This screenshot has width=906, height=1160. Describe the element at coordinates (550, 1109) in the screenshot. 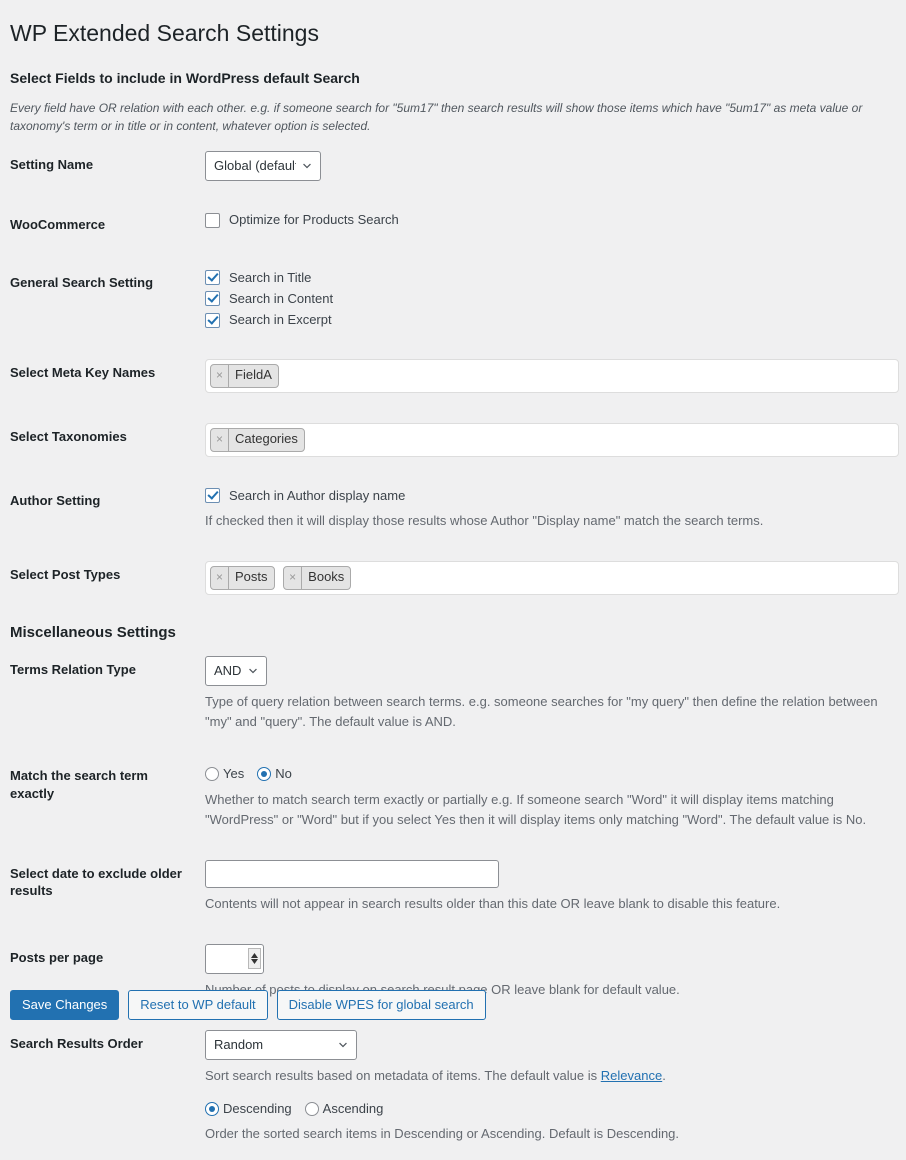

I see `order-direction-radio-group: Descending Ascending` at that location.